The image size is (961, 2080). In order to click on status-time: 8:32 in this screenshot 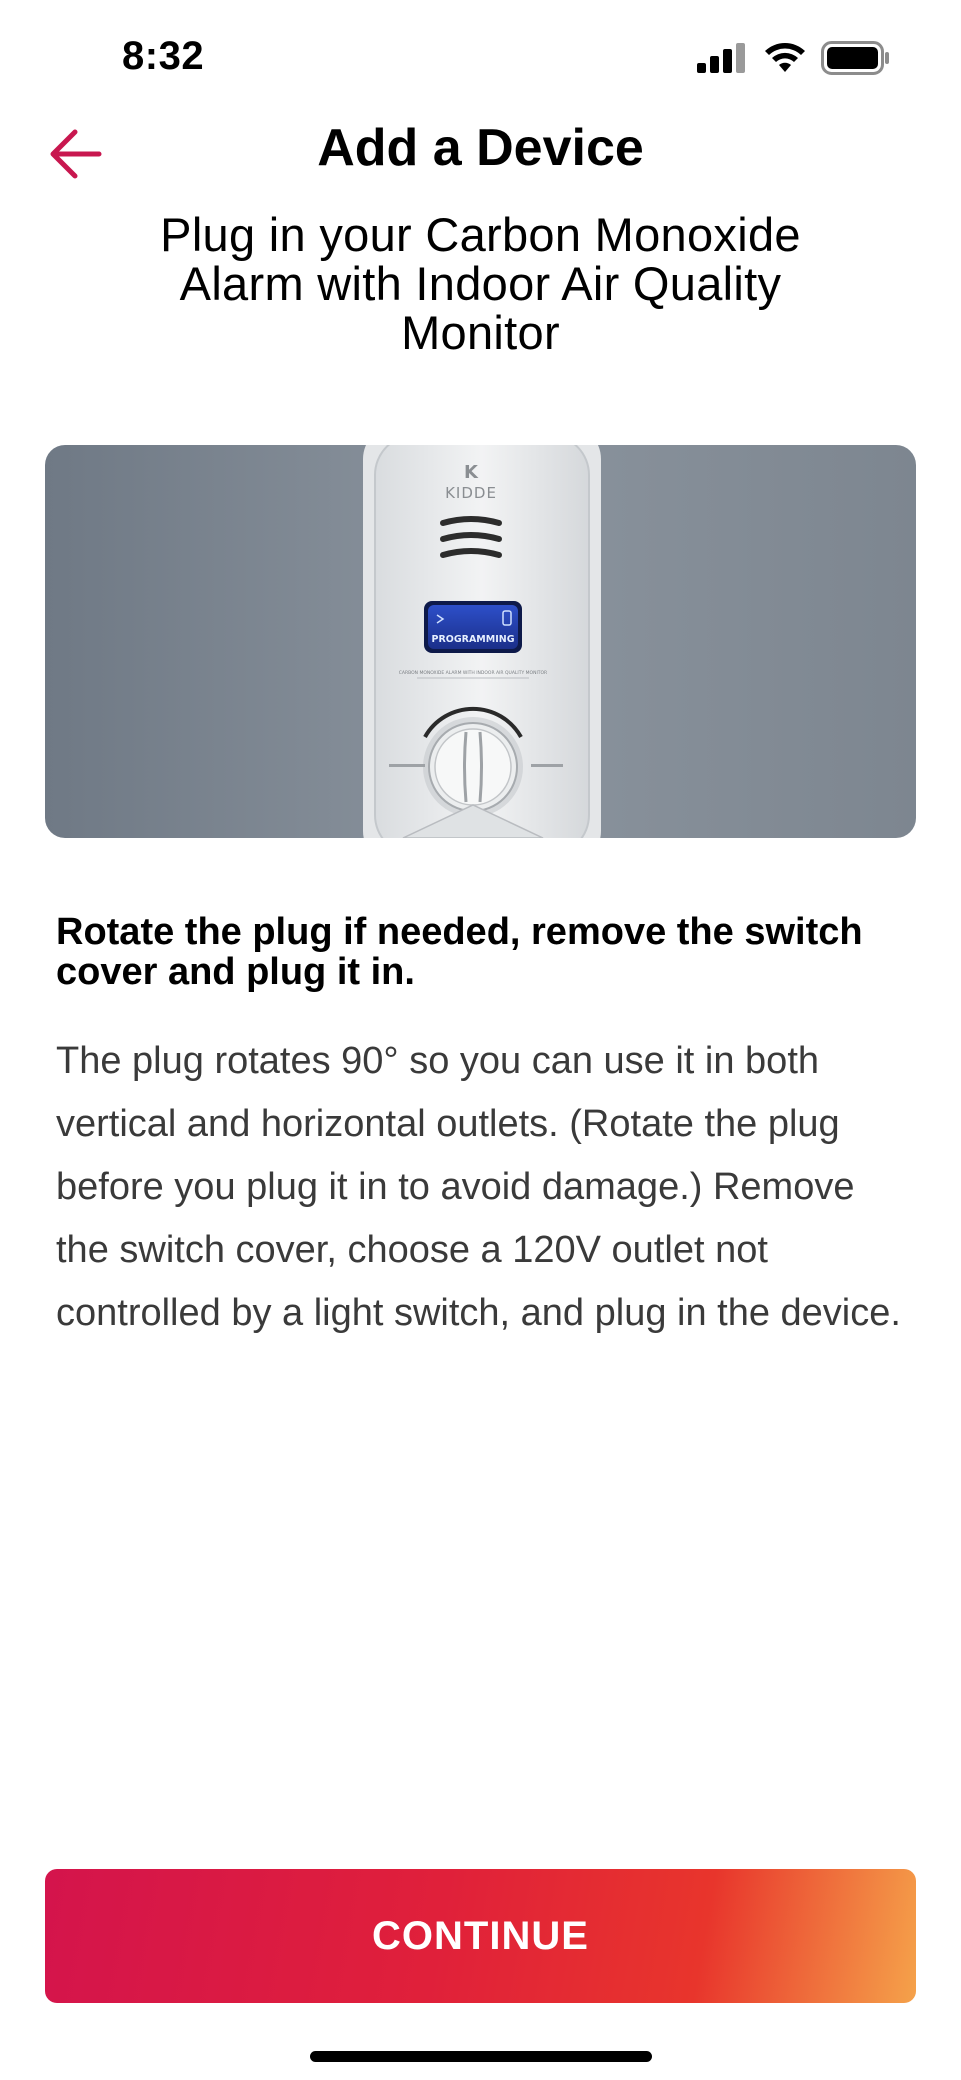, I will do `click(163, 56)`.